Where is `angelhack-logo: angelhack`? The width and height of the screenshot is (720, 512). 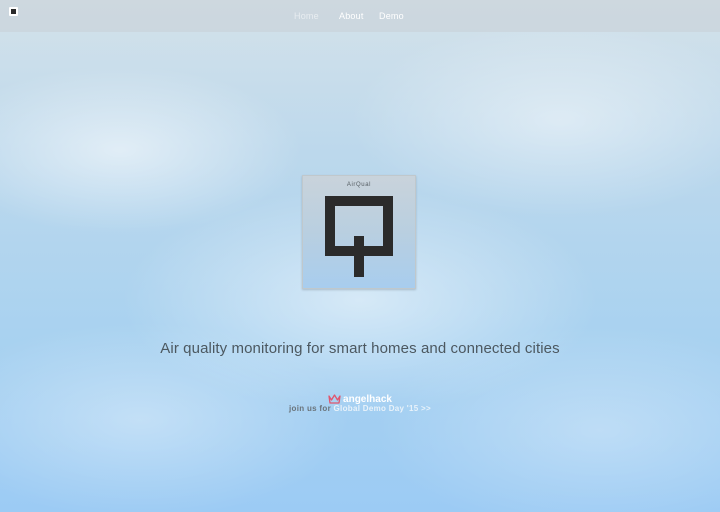
angelhack-logo: angelhack is located at coordinates (360, 399).